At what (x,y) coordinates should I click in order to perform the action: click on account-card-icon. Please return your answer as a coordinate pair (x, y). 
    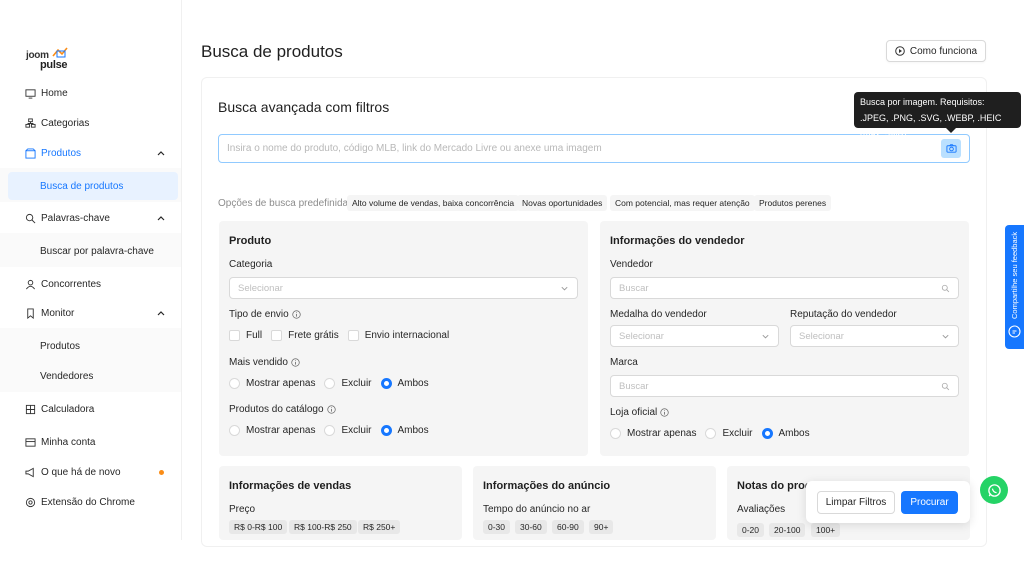
    Looking at the image, I should click on (30, 442).